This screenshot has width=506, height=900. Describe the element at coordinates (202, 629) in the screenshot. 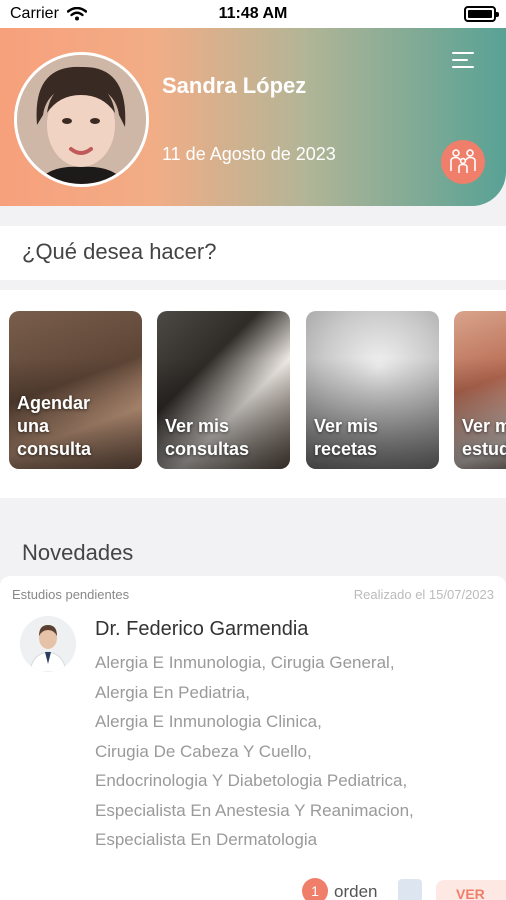

I see `doctor-name: Dr. Federico Garmendia` at that location.